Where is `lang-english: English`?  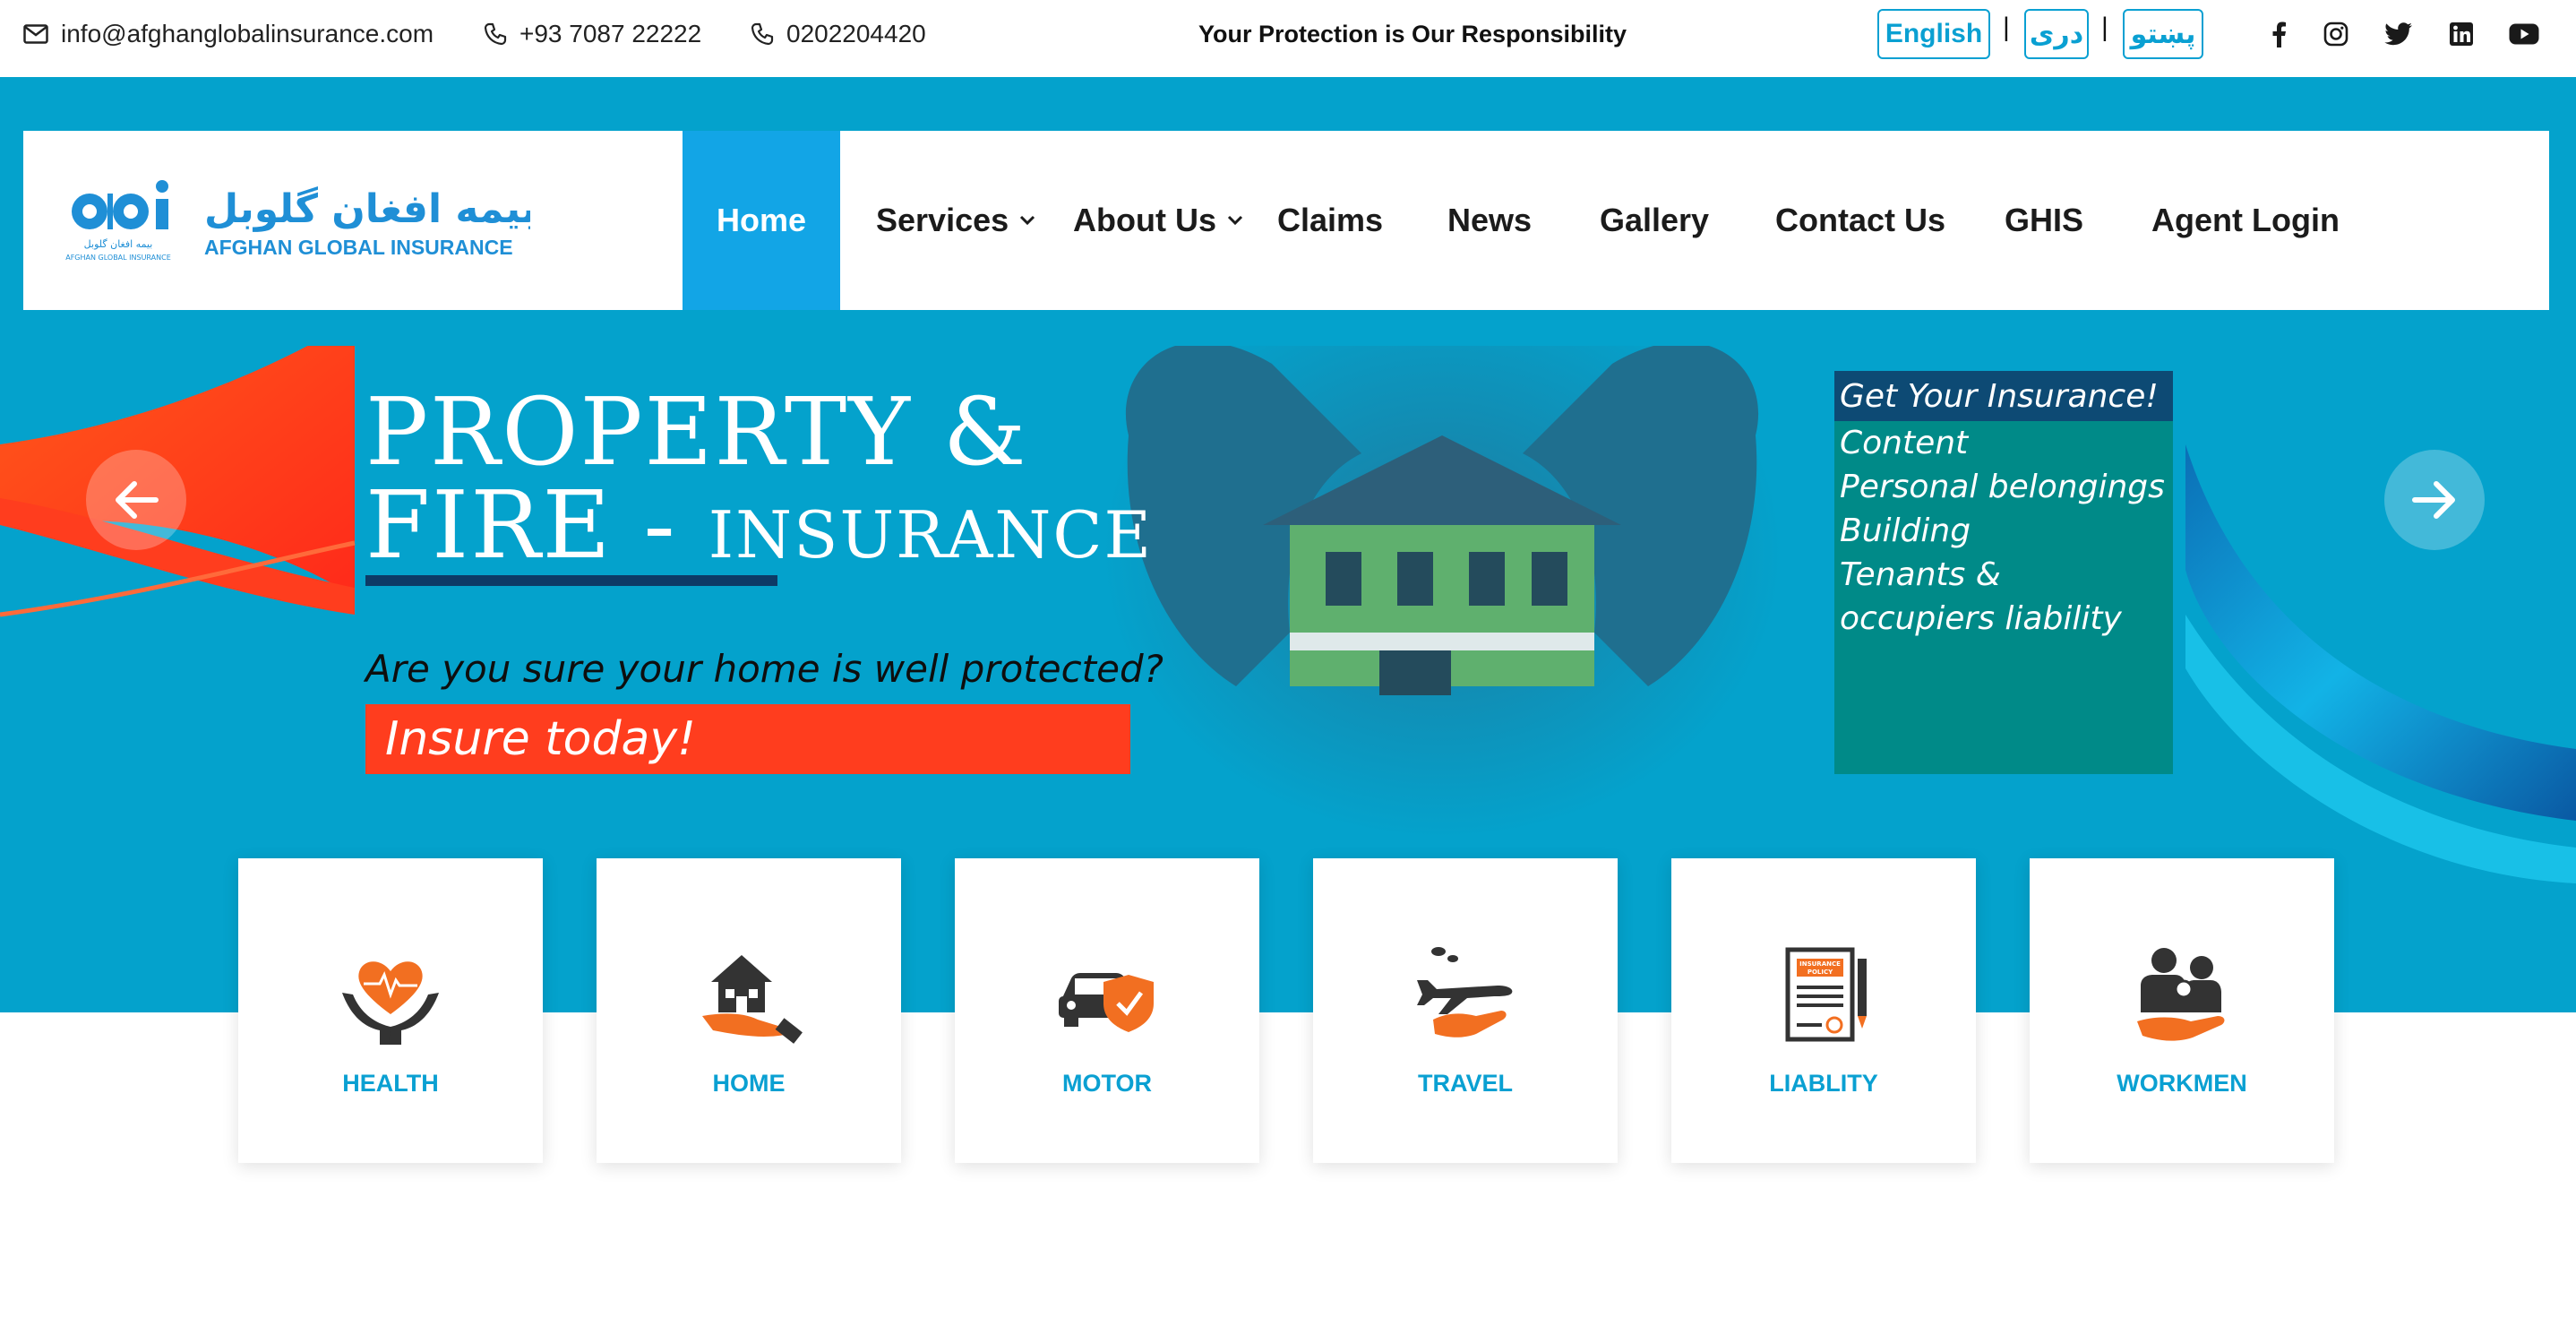
lang-english: English is located at coordinates (1933, 34).